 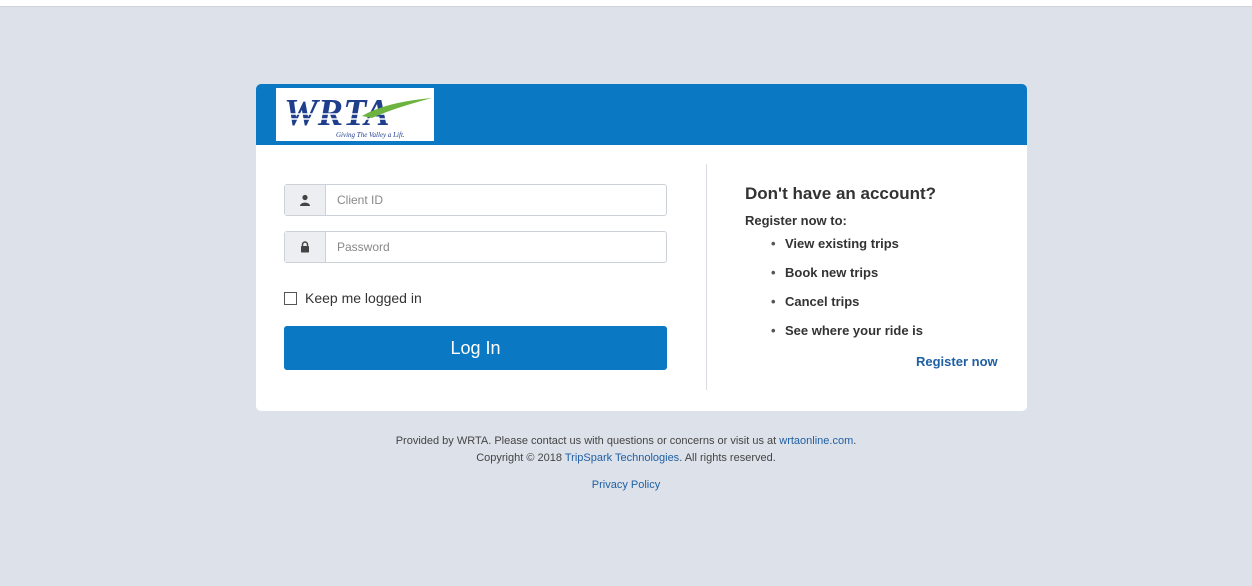 I want to click on login-button: Log In, so click(x=475, y=348).